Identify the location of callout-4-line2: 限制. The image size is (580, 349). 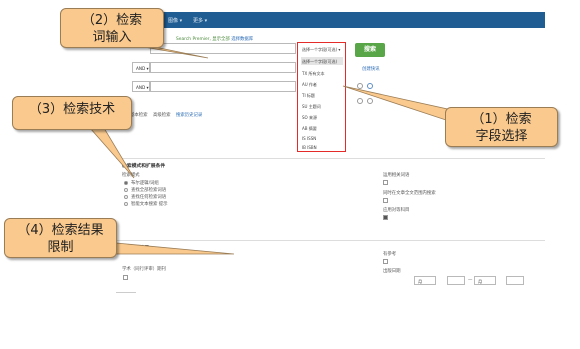
(60, 247).